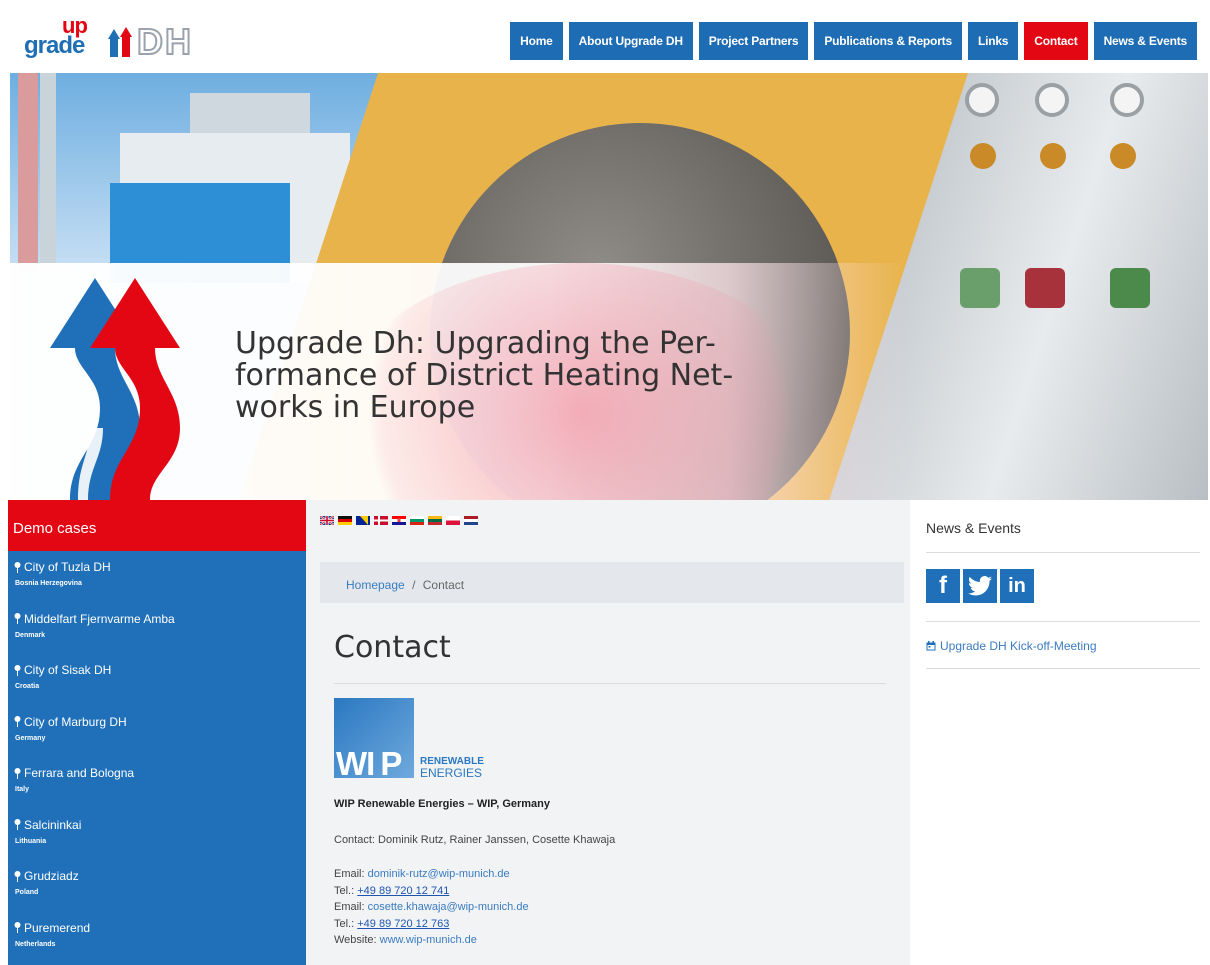 The image size is (1210, 965). What do you see at coordinates (30, 635) in the screenshot?
I see `demo-case-country: Denmark` at bounding box center [30, 635].